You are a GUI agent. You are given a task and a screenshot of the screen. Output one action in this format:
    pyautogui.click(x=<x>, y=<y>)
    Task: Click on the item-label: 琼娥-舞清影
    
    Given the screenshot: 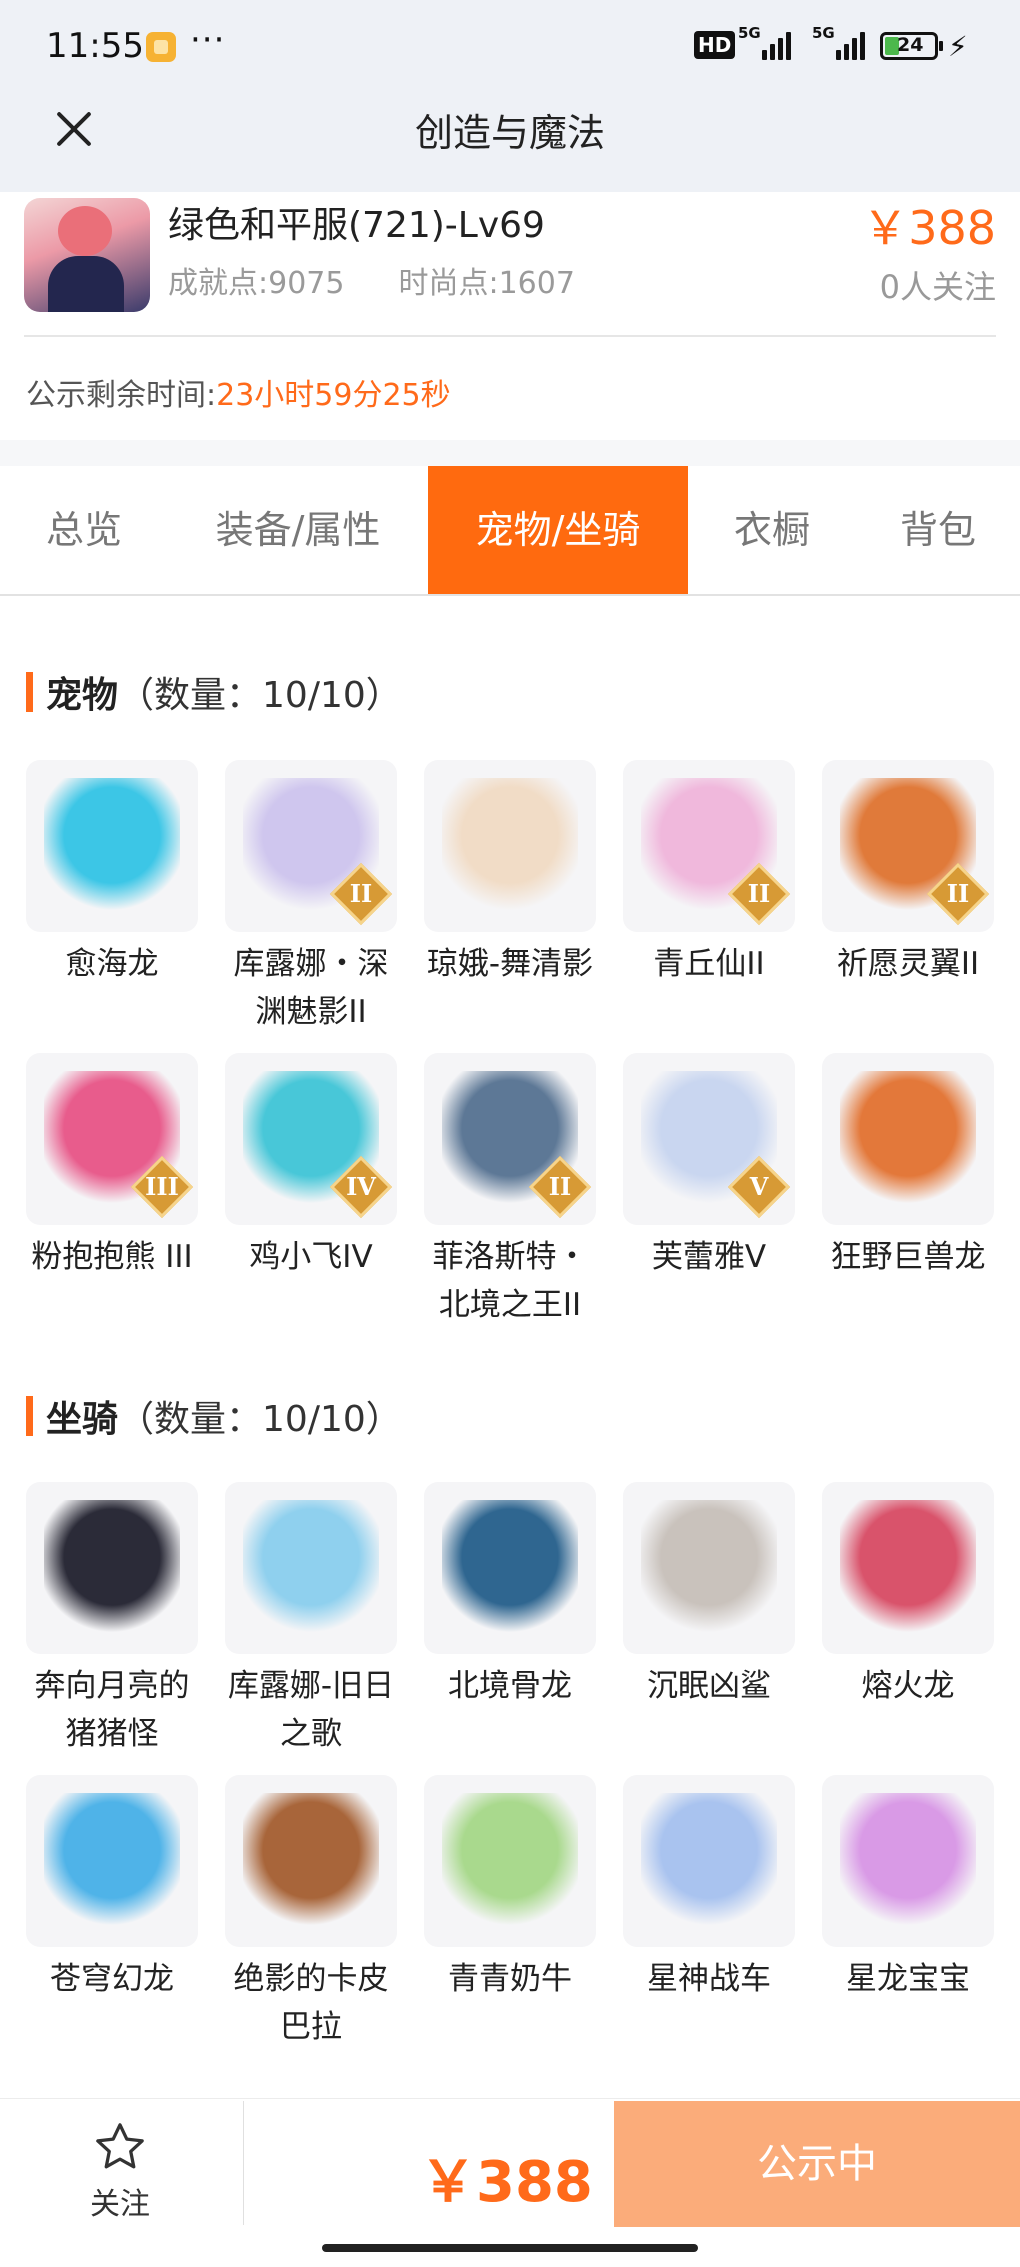 What is the action you would take?
    pyautogui.click(x=510, y=964)
    